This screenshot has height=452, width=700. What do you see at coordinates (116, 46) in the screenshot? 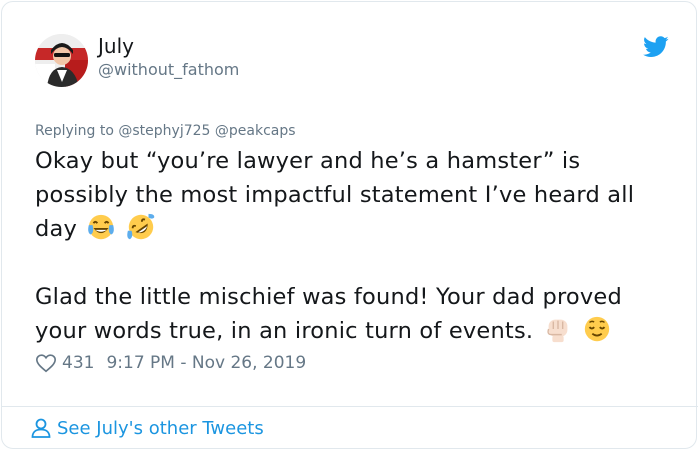
I see `author-name: July` at bounding box center [116, 46].